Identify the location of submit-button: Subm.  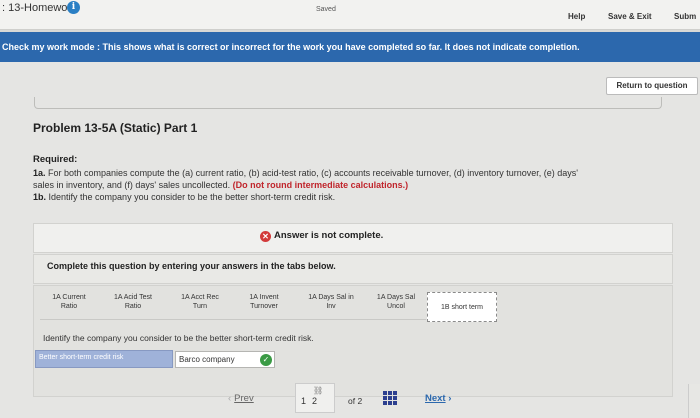
(685, 16).